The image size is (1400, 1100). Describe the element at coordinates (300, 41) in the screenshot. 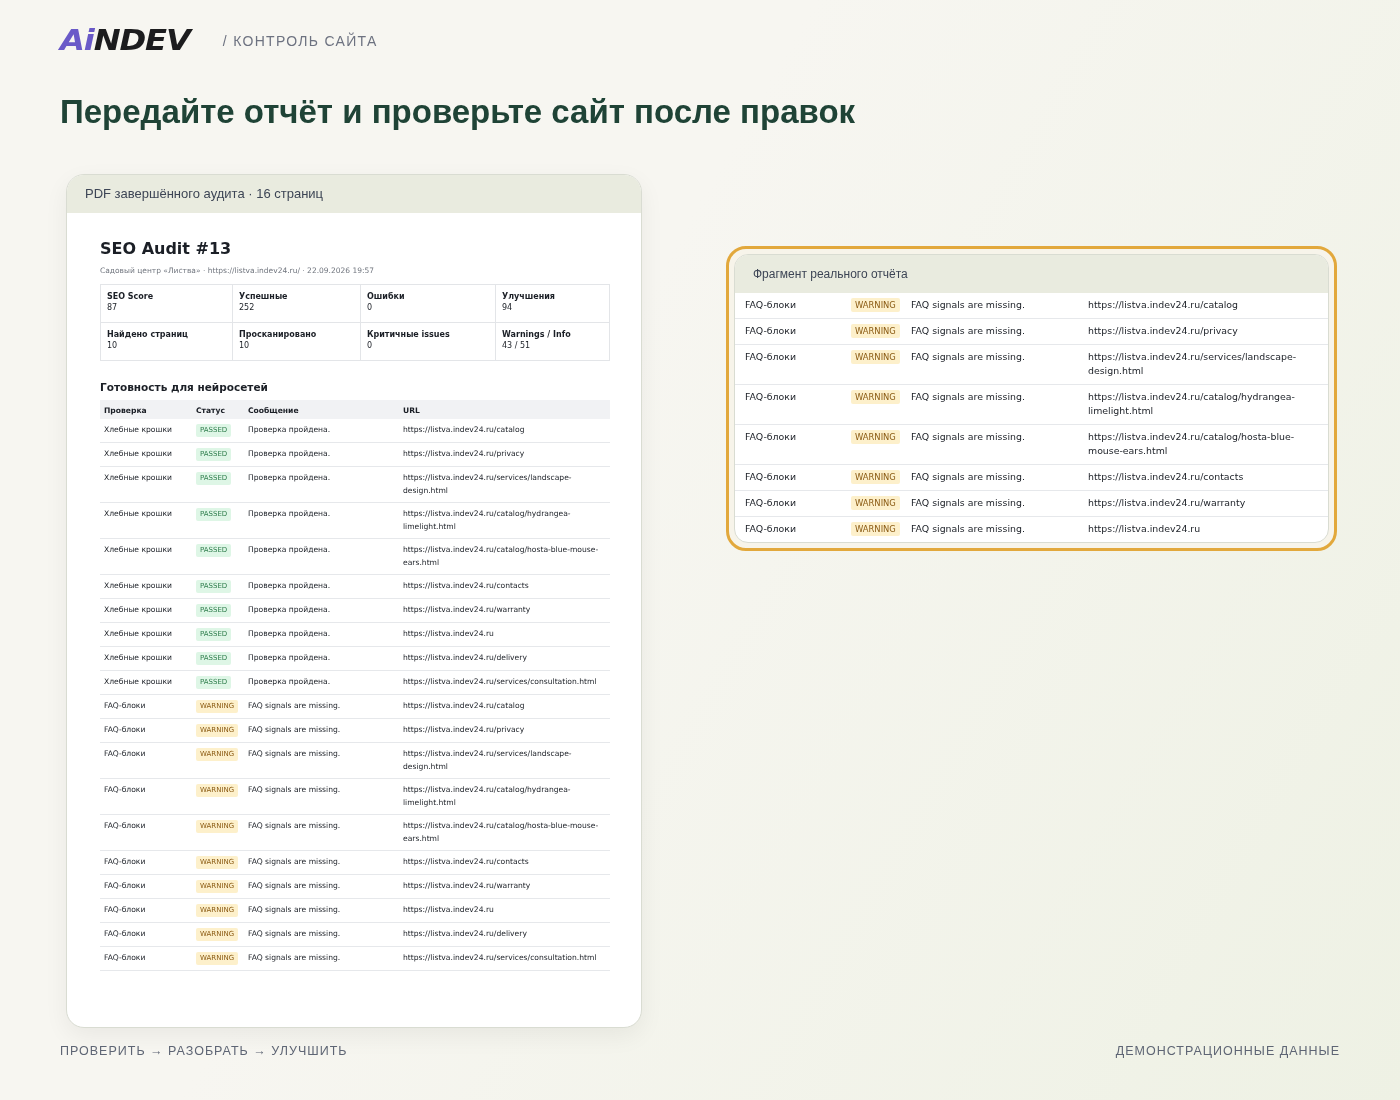

I see `section-label: / КОНТРОЛЬ САЙТА` at that location.